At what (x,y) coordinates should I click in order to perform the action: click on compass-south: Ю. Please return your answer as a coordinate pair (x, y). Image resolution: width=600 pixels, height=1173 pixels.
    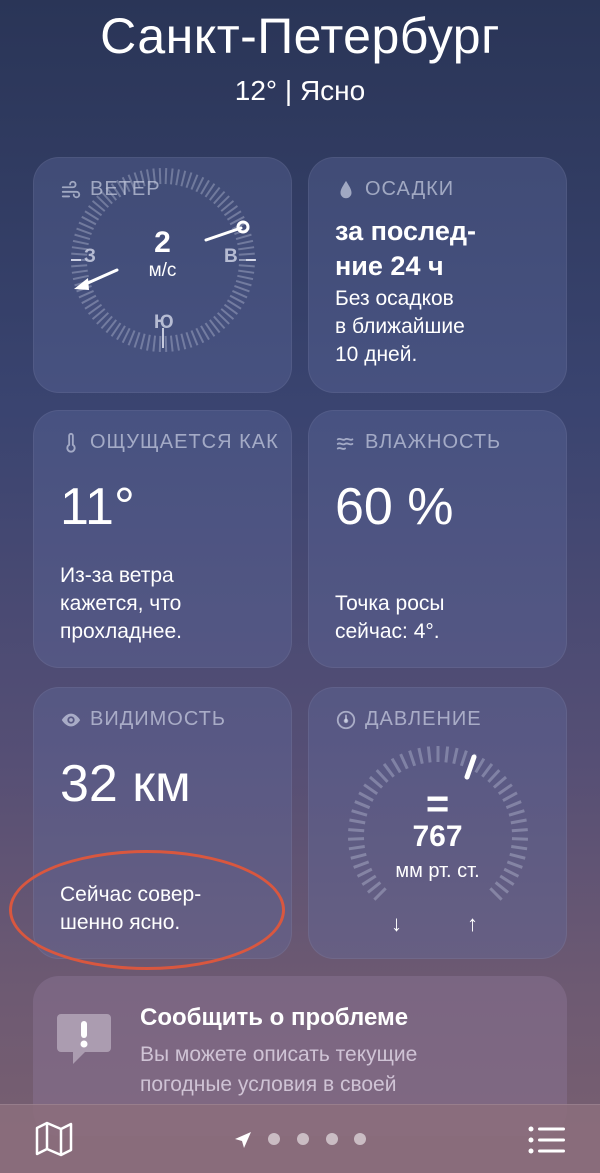
    Looking at the image, I should click on (164, 322).